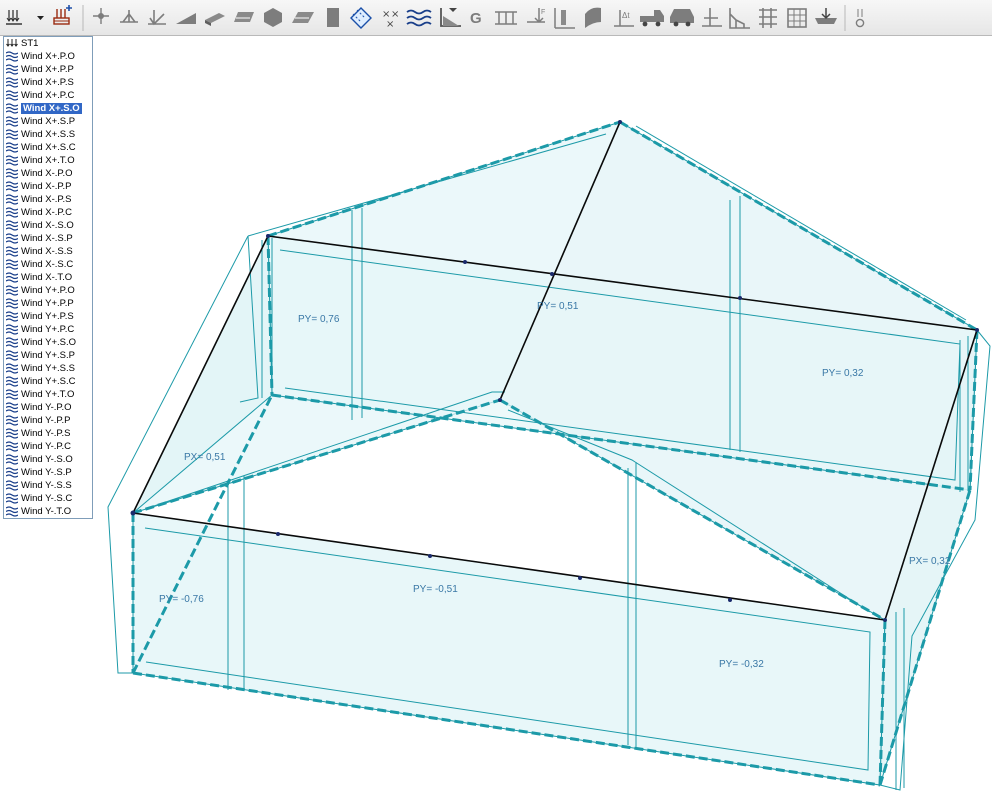 This screenshot has height=806, width=992. I want to click on load-case-item: Wind Y+.P.P, so click(48, 303).